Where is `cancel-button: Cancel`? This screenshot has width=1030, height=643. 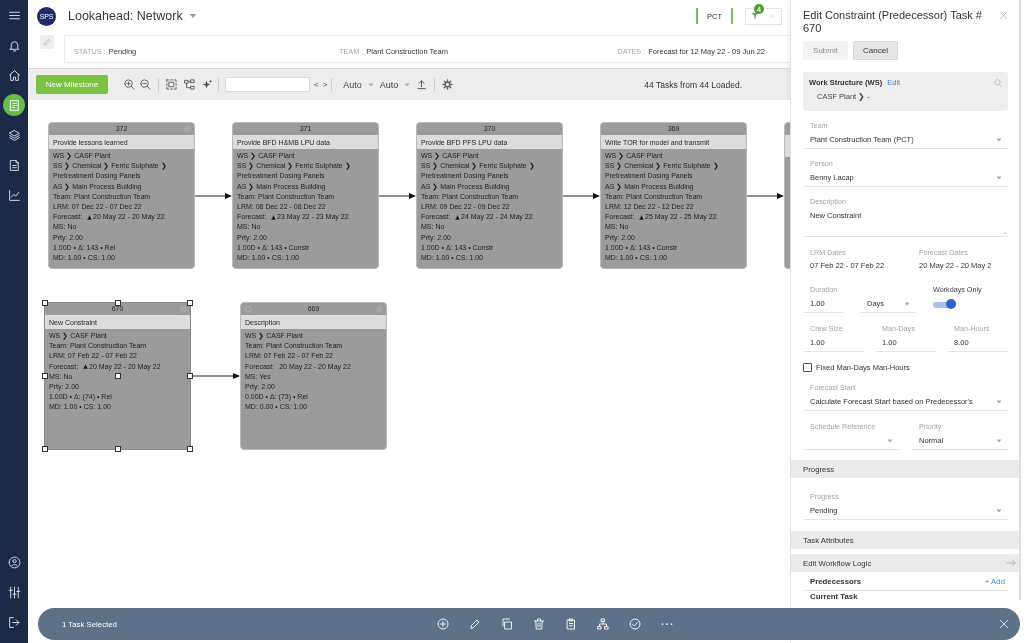
cancel-button: Cancel is located at coordinates (875, 51).